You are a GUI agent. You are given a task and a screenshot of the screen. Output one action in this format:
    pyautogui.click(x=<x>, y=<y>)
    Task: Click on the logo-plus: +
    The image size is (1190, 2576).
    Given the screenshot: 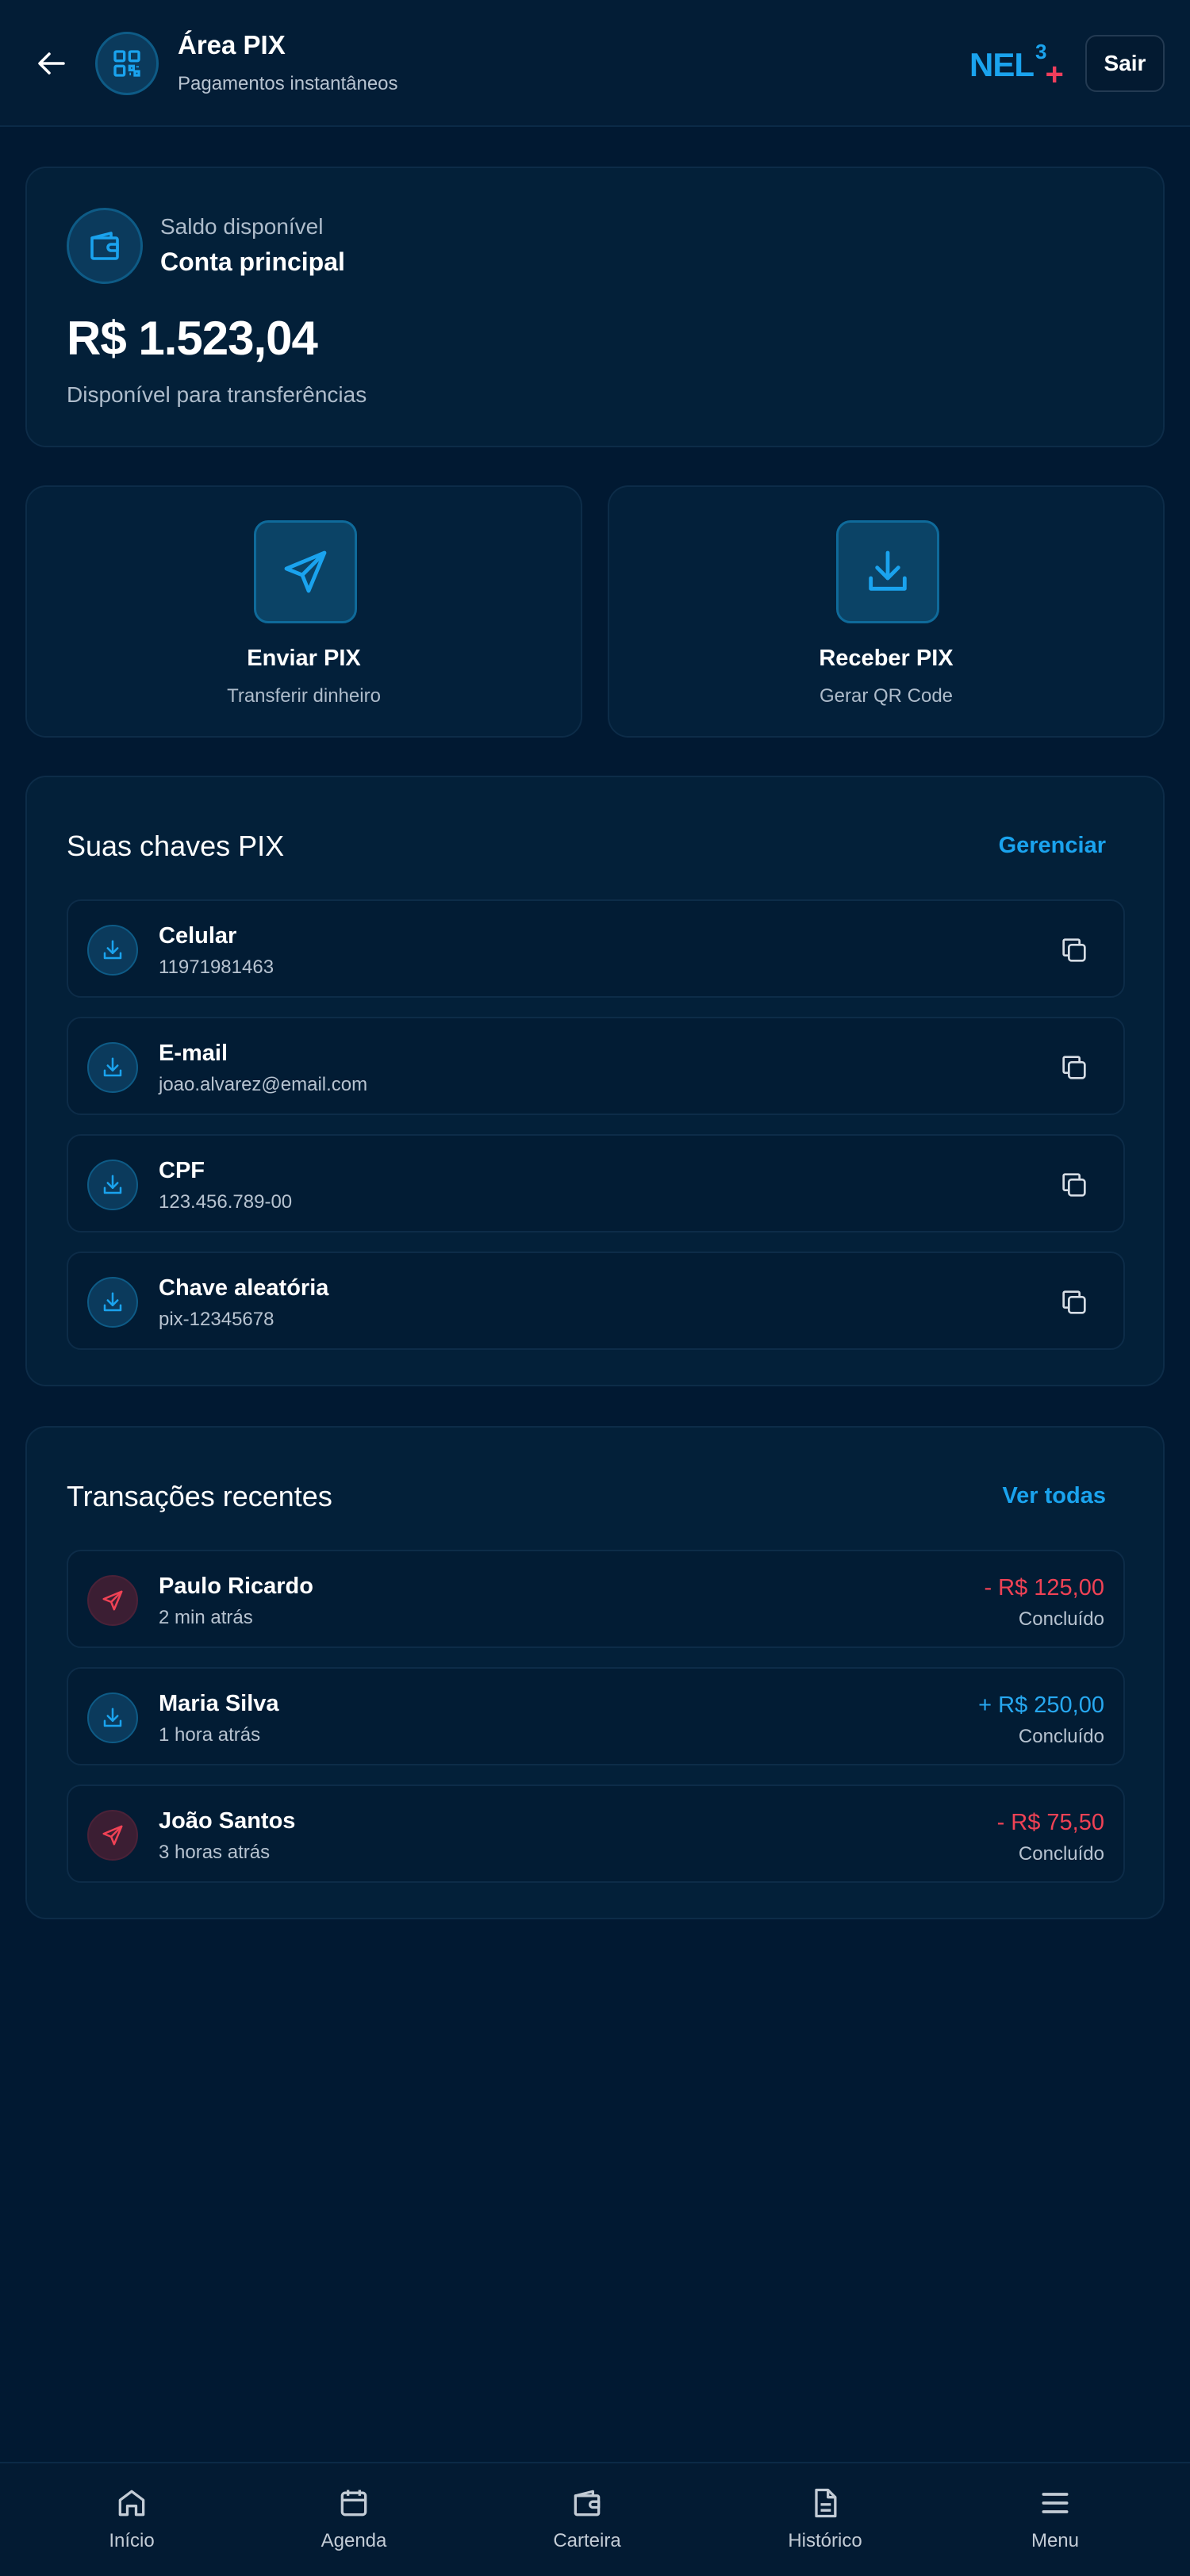 What is the action you would take?
    pyautogui.click(x=1054, y=74)
    